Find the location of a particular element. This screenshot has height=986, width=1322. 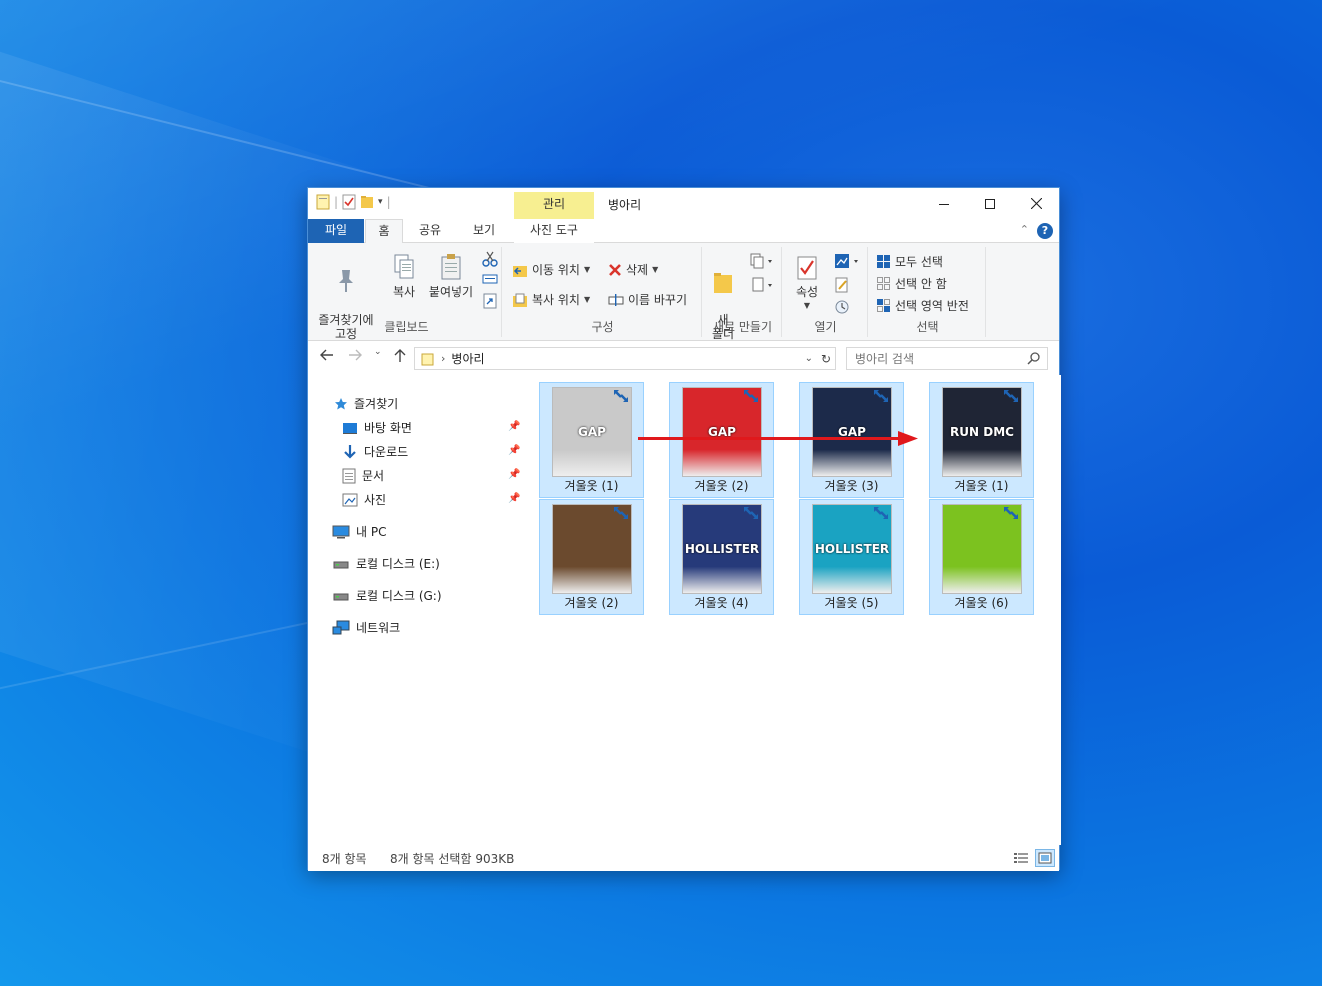

tab-view: 보기 is located at coordinates (484, 231).